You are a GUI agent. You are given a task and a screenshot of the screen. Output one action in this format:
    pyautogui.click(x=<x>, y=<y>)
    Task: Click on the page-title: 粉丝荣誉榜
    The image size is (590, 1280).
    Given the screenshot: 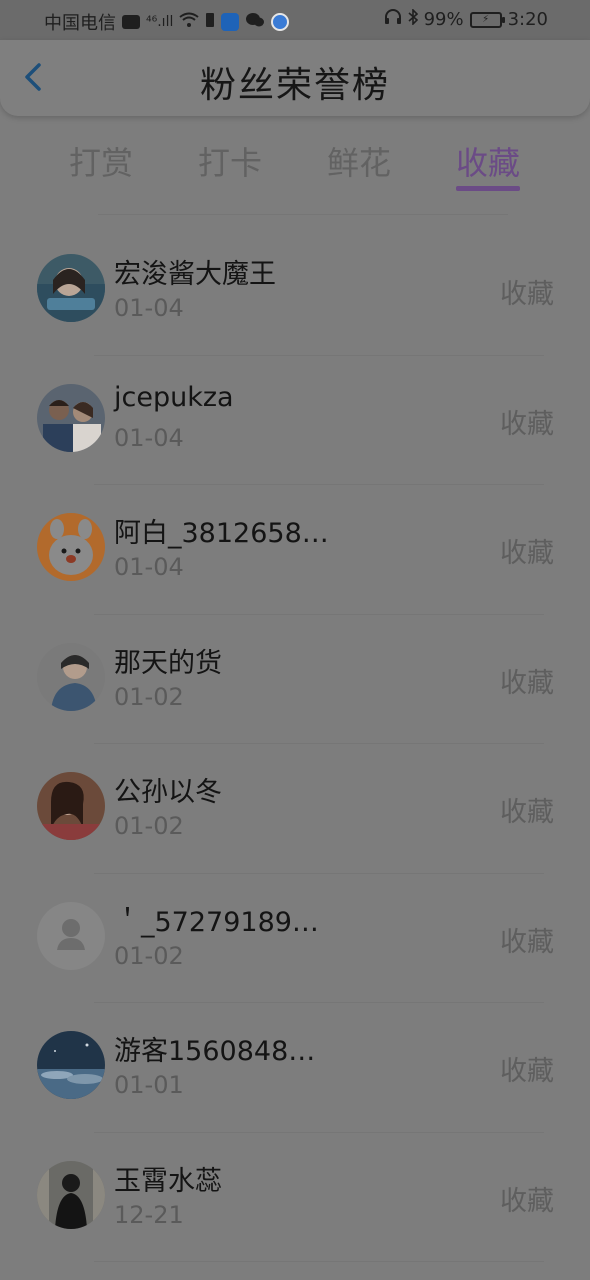 What is the action you would take?
    pyautogui.click(x=294, y=85)
    